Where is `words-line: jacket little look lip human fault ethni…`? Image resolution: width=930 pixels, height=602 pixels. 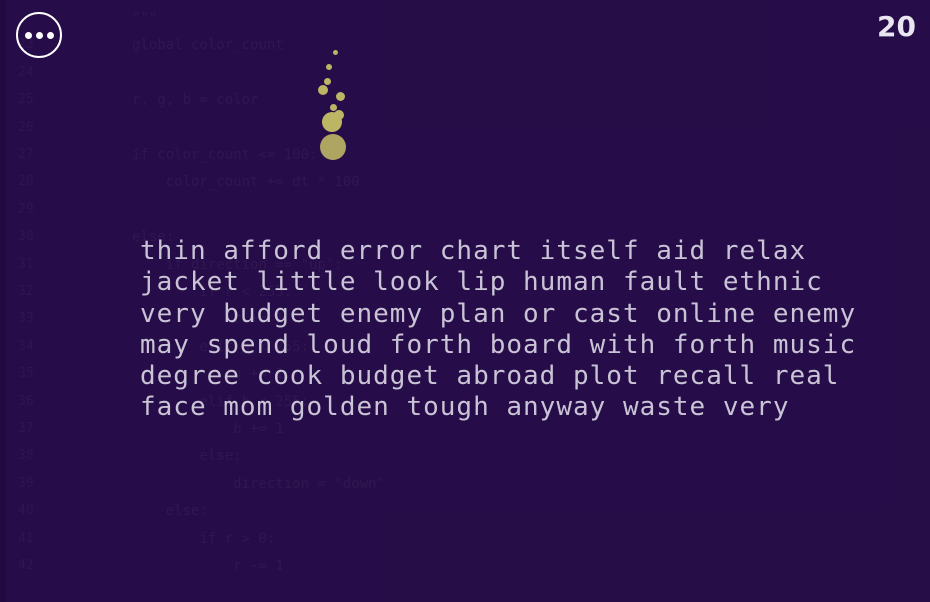
words-line: jacket little look lip human fault ethni… is located at coordinates (481, 282).